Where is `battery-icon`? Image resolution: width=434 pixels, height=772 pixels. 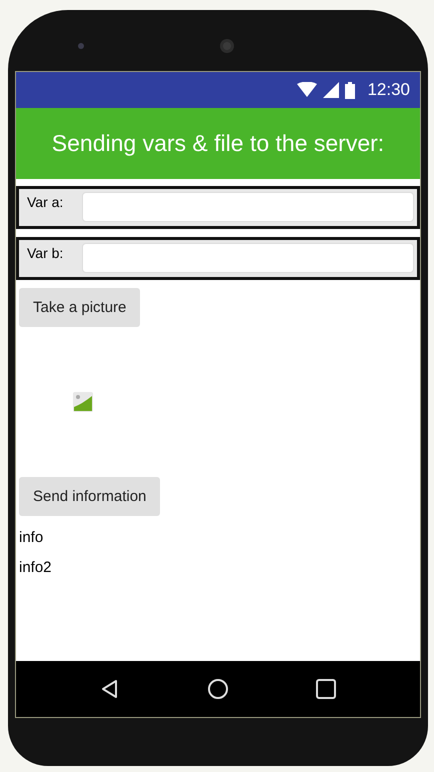 battery-icon is located at coordinates (350, 90).